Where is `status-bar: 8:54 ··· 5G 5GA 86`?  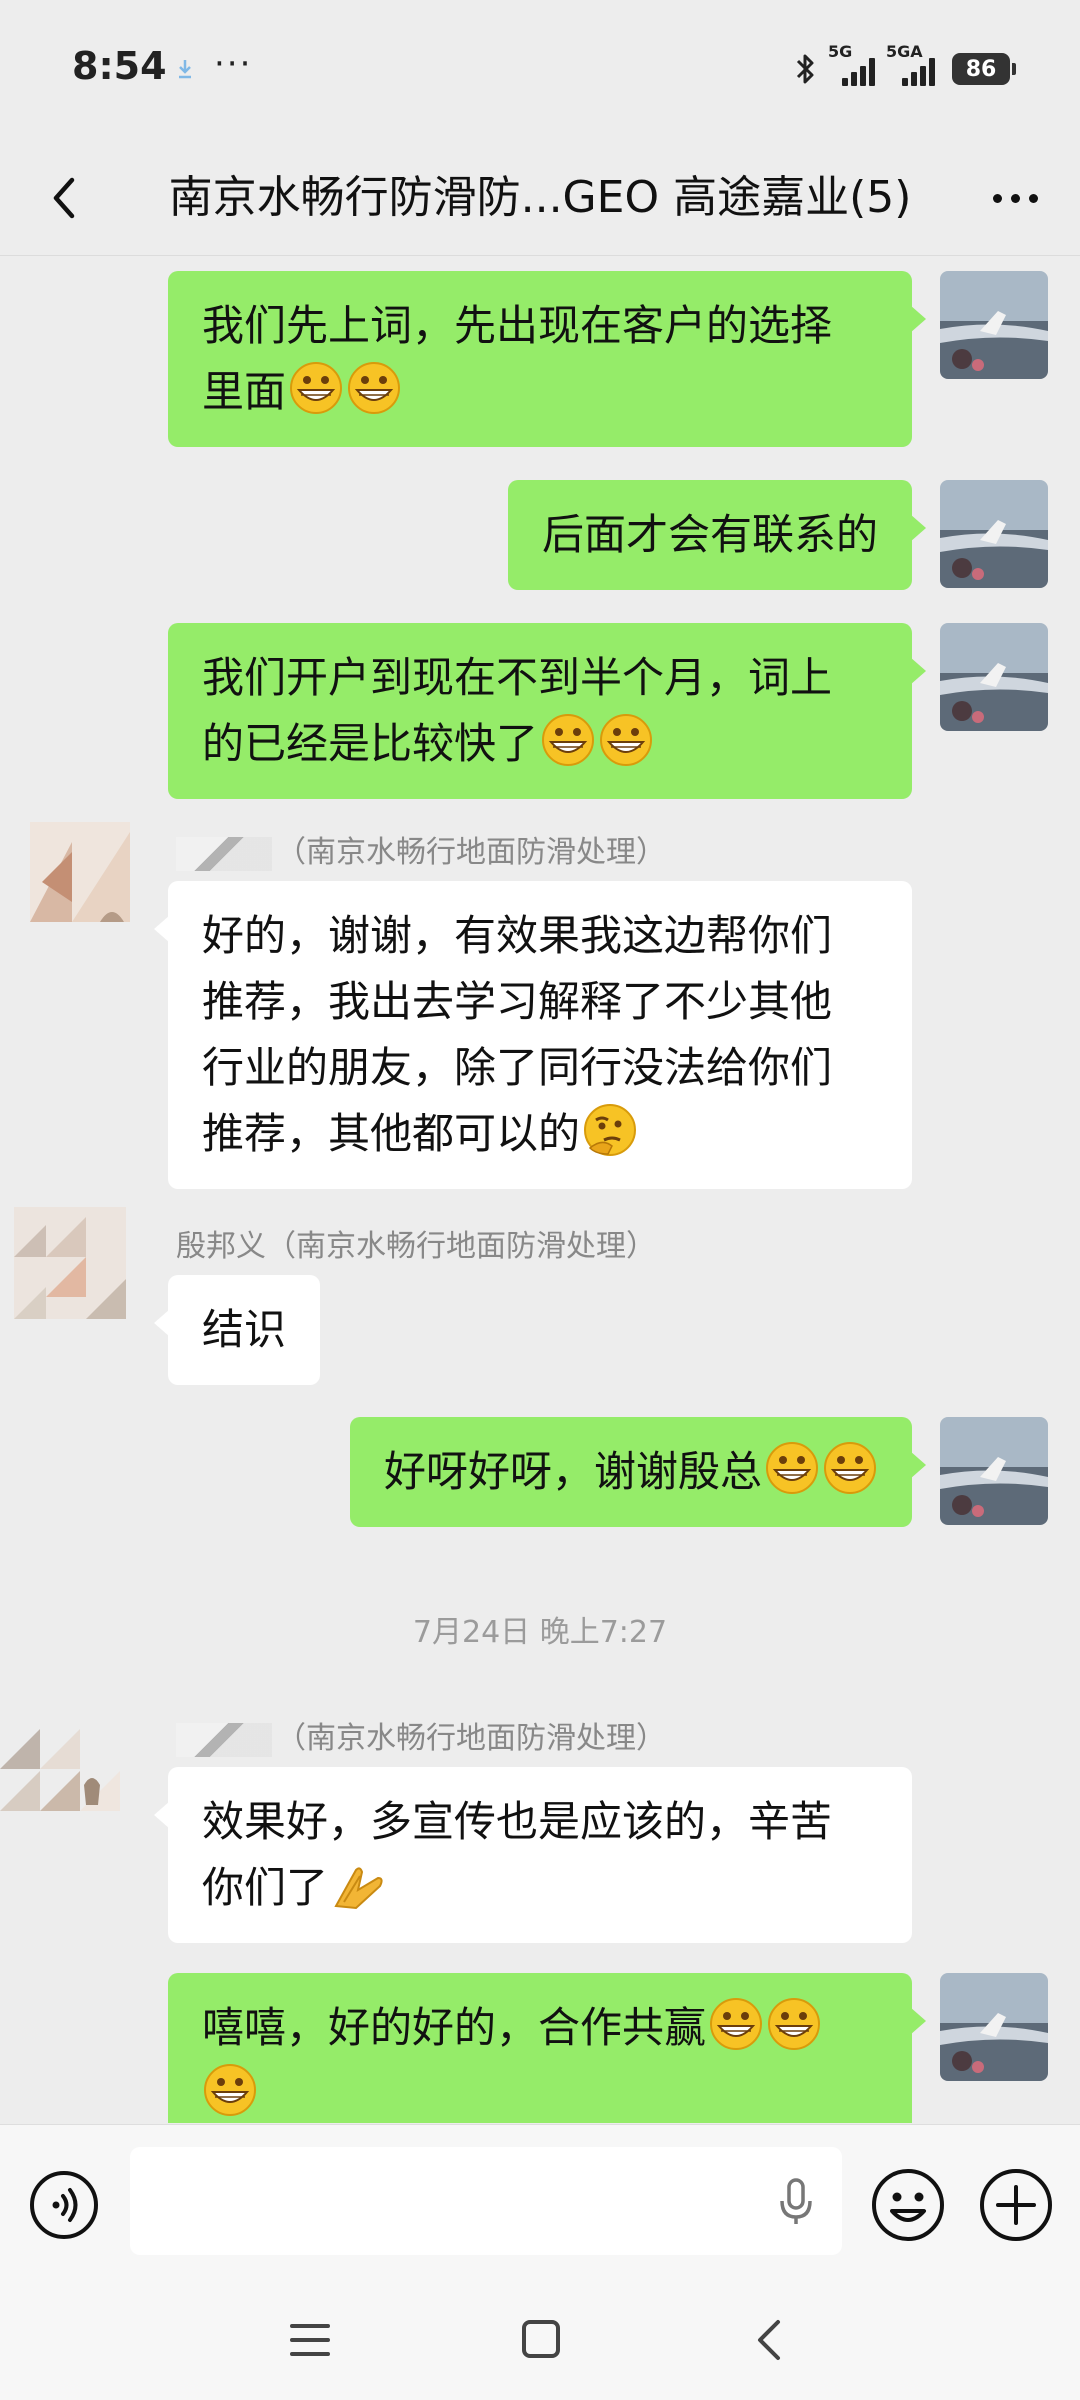
status-bar: 8:54 ··· 5G 5GA 86 is located at coordinates (540, 70).